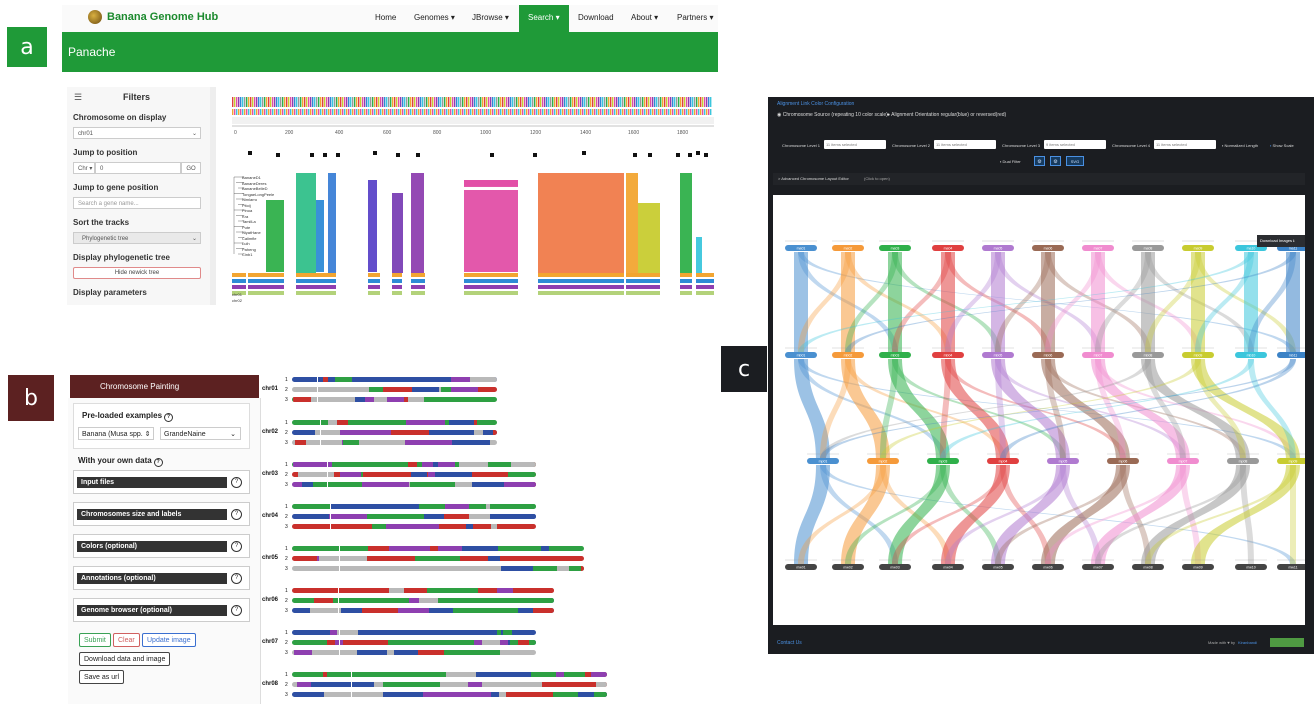  What do you see at coordinates (102, 677) in the screenshot?
I see `save-url-button: Save as url` at bounding box center [102, 677].